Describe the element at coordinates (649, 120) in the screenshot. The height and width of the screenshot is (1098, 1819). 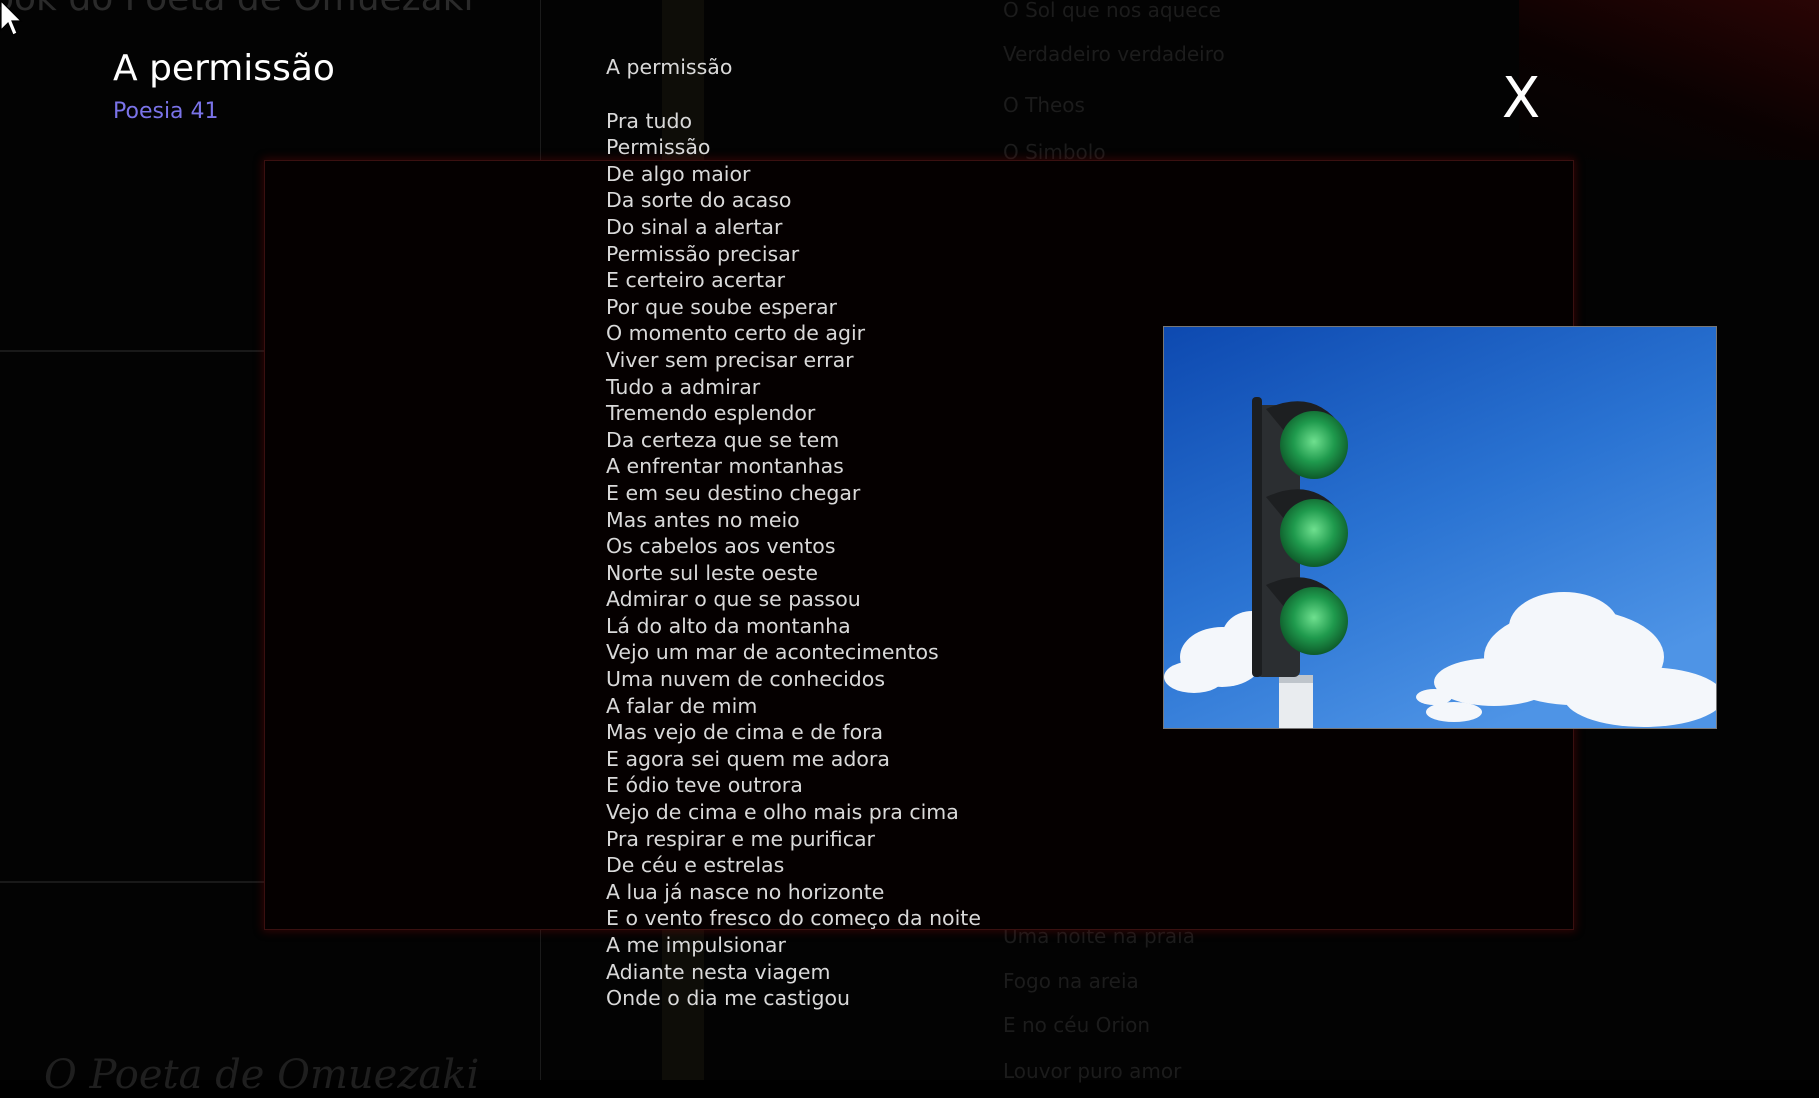
I see `poem-line: Pra tudo` at that location.